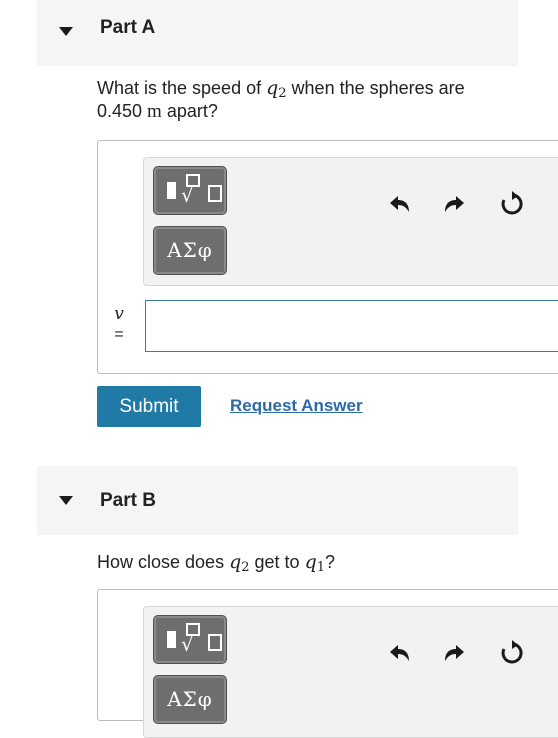 This screenshot has height=738, width=558. Describe the element at coordinates (315, 563) in the screenshot. I see `q1-variable: q1` at that location.